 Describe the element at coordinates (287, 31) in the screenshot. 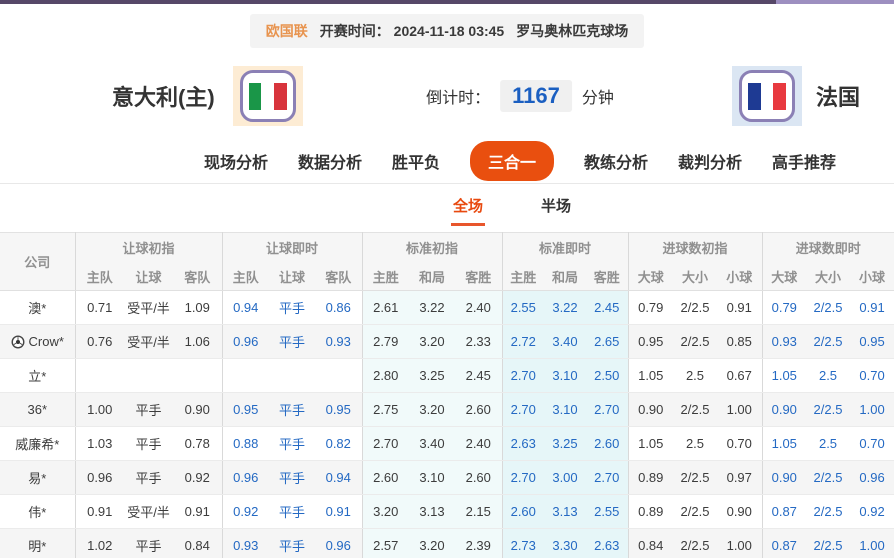

I see `league-badge: 欧国联` at that location.